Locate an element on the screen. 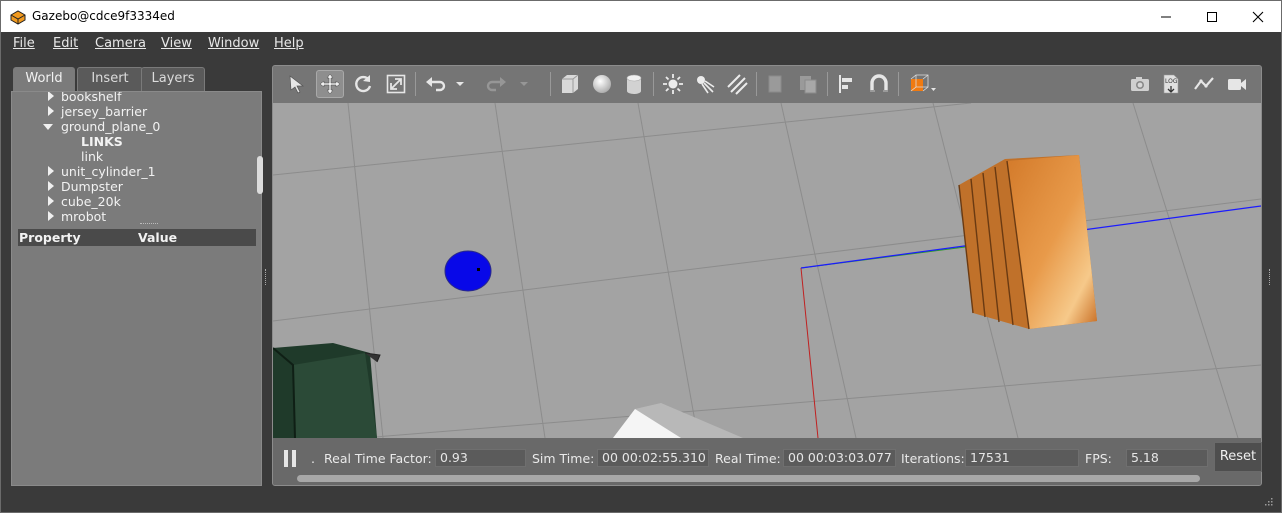 This screenshot has height=513, width=1282. log-button: LOG is located at coordinates (1171, 84).